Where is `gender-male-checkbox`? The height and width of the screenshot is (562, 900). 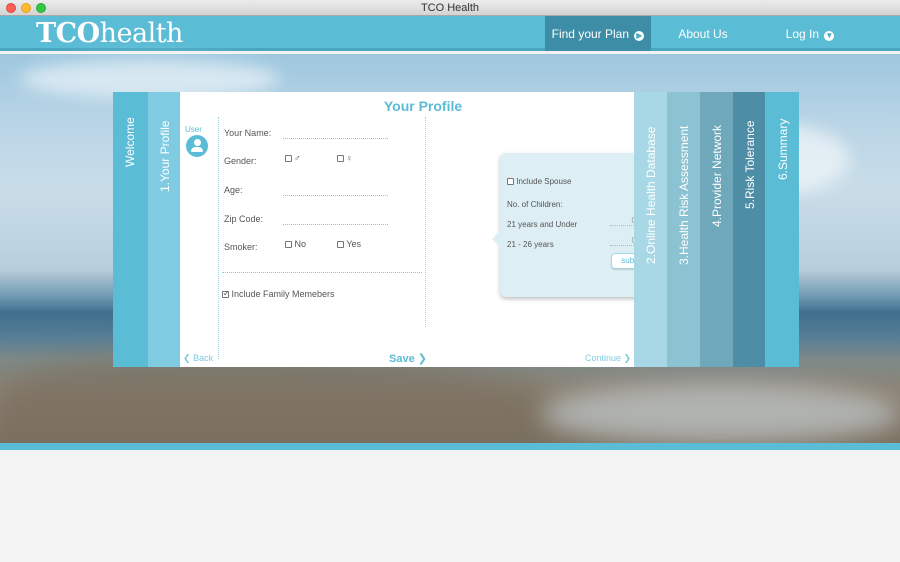
gender-male-checkbox is located at coordinates (288, 158).